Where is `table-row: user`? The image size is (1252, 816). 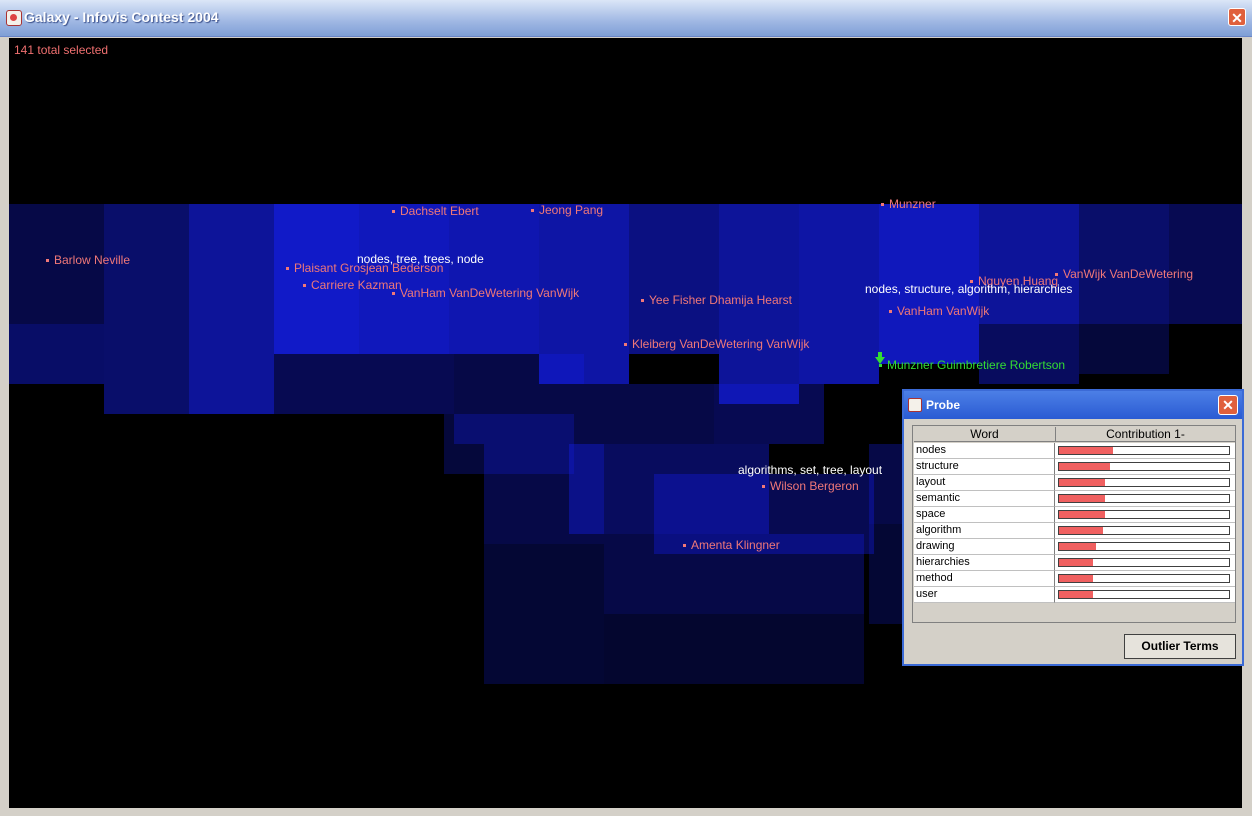 table-row: user is located at coordinates (1074, 595).